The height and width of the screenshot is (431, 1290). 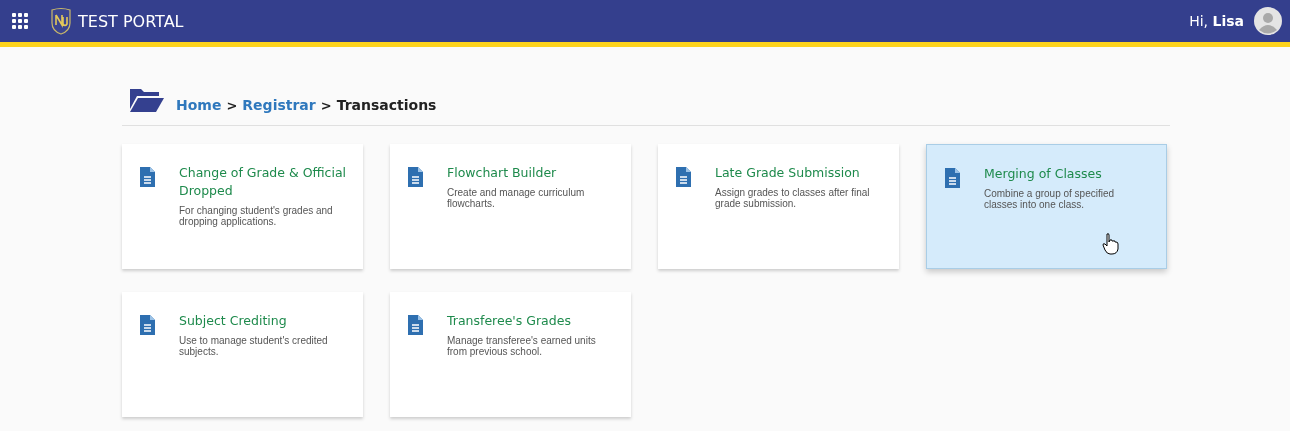 I want to click on shield-logo-icon, so click(x=61, y=21).